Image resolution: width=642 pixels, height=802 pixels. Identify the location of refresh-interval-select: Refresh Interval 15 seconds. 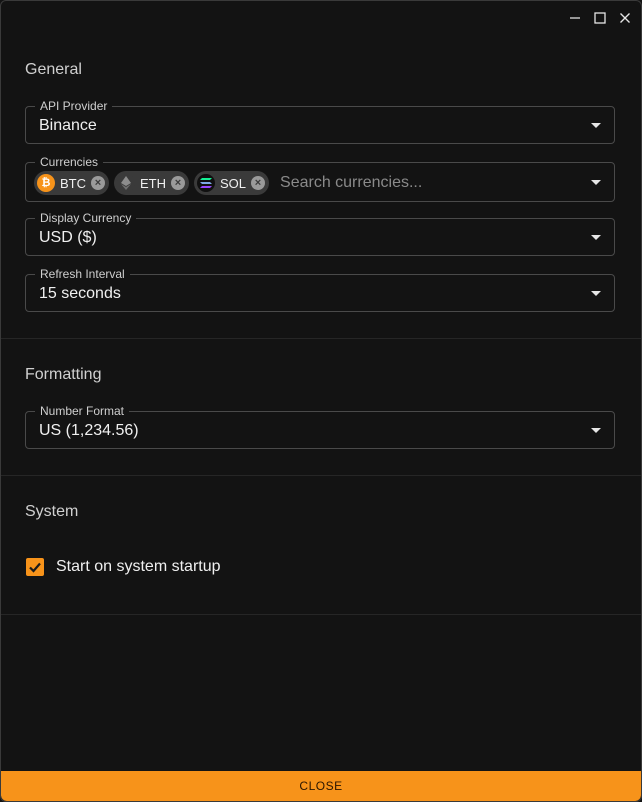
(320, 289).